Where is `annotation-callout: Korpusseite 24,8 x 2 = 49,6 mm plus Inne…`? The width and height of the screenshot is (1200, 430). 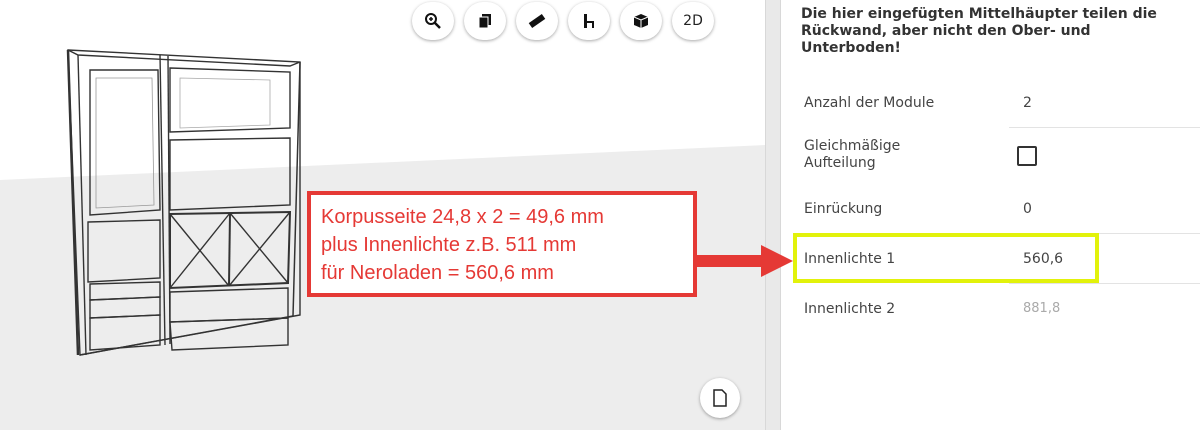 annotation-callout: Korpusseite 24,8 x 2 = 49,6 mm plus Inne… is located at coordinates (502, 244).